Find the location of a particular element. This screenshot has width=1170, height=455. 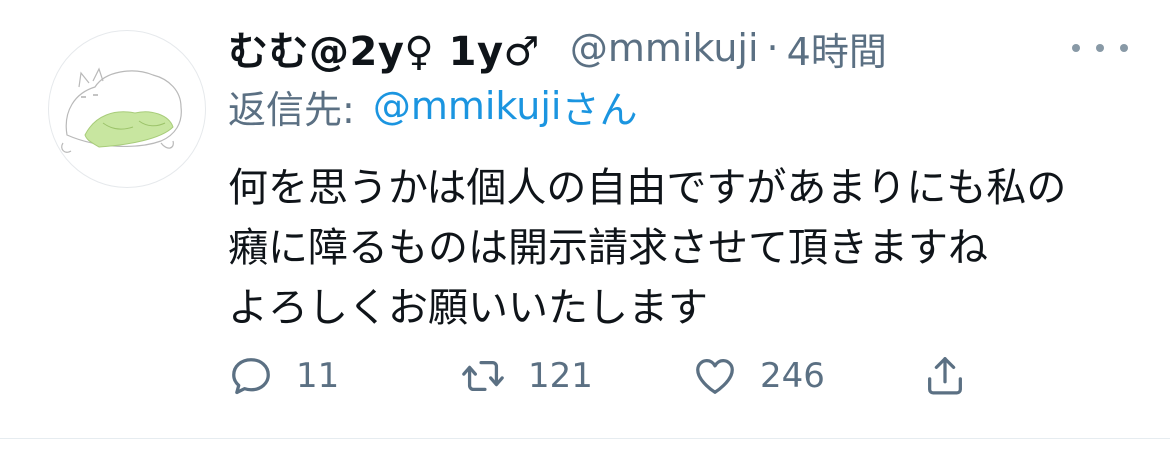

reply-prefix: 返信先: is located at coordinates (291, 109).